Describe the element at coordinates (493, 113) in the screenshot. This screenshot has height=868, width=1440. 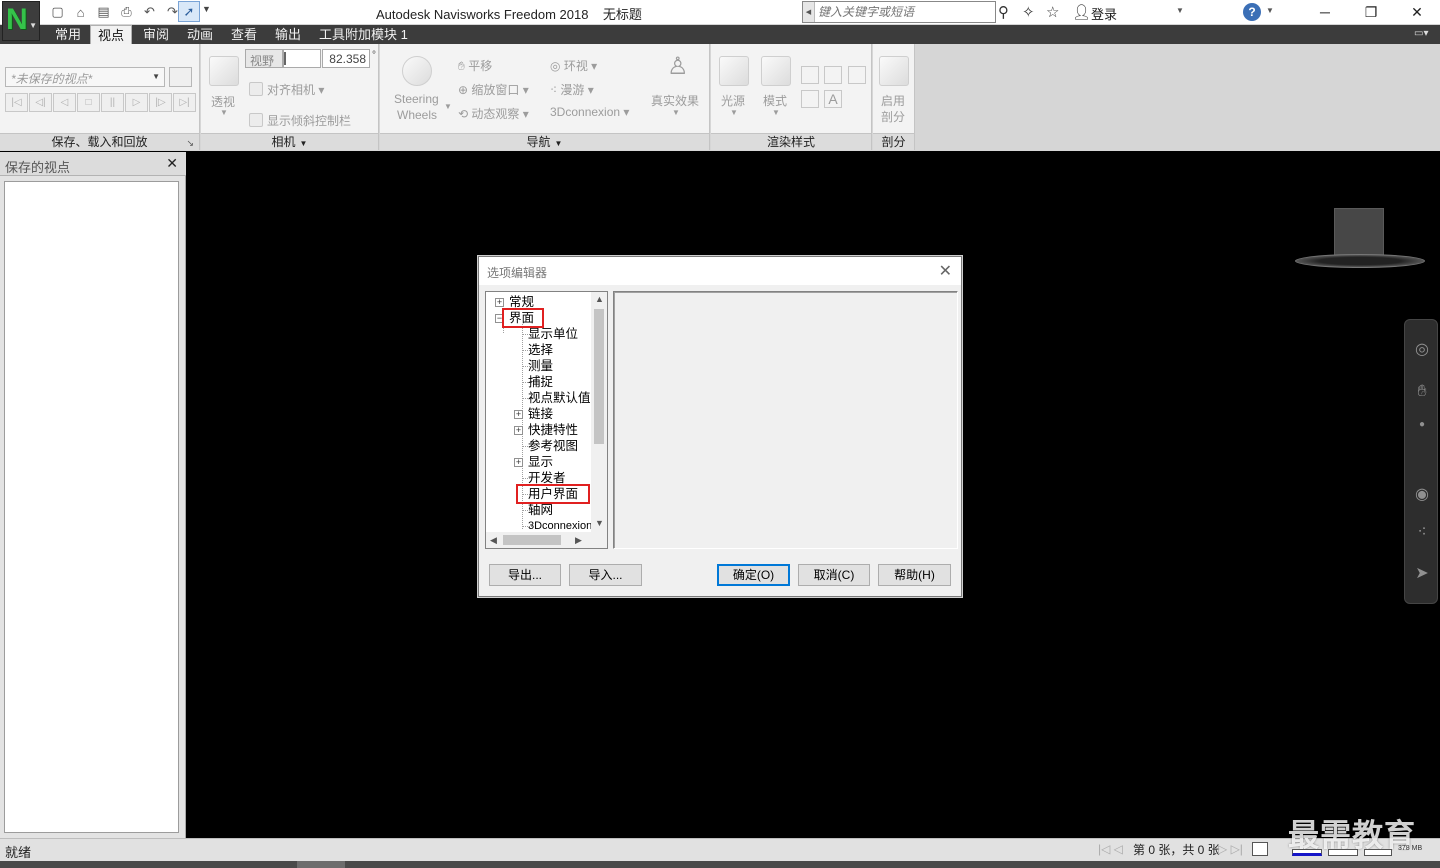
I see `orbit-button: ⟲ 动态观察 ▾` at that location.